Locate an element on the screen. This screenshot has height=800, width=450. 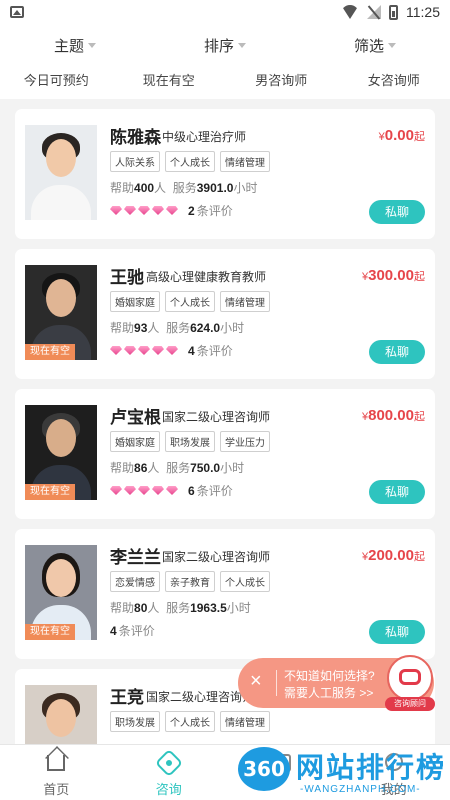
quick-filter-male: 男咨询师 is located at coordinates (281, 82).